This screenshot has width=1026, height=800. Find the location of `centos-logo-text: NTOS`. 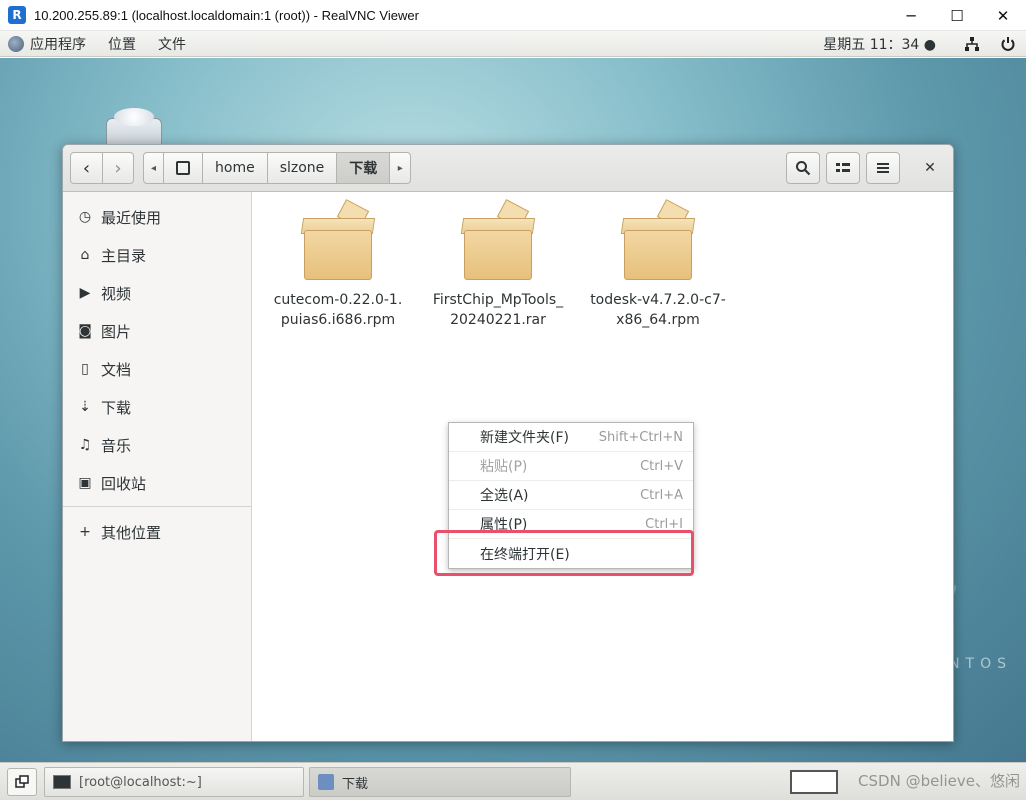

centos-logo-text: NTOS is located at coordinates (980, 664).